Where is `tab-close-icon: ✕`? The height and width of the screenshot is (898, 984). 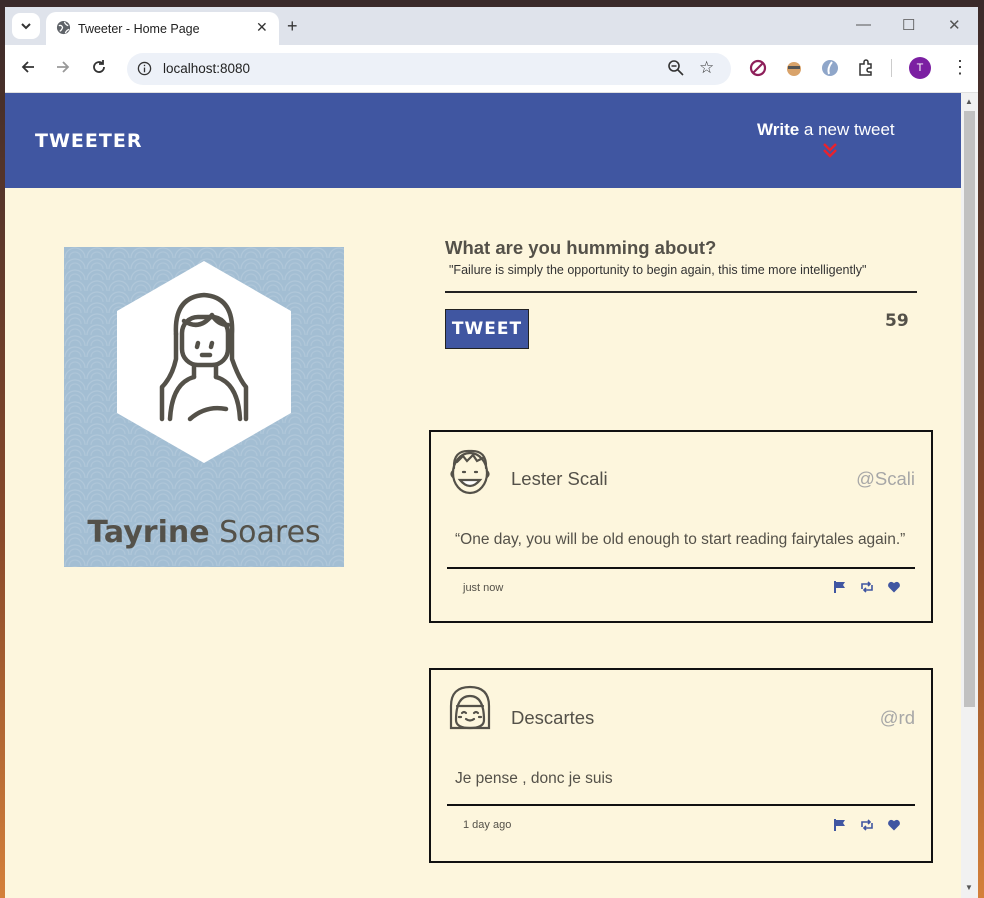
tab-close-icon: ✕ is located at coordinates (262, 27).